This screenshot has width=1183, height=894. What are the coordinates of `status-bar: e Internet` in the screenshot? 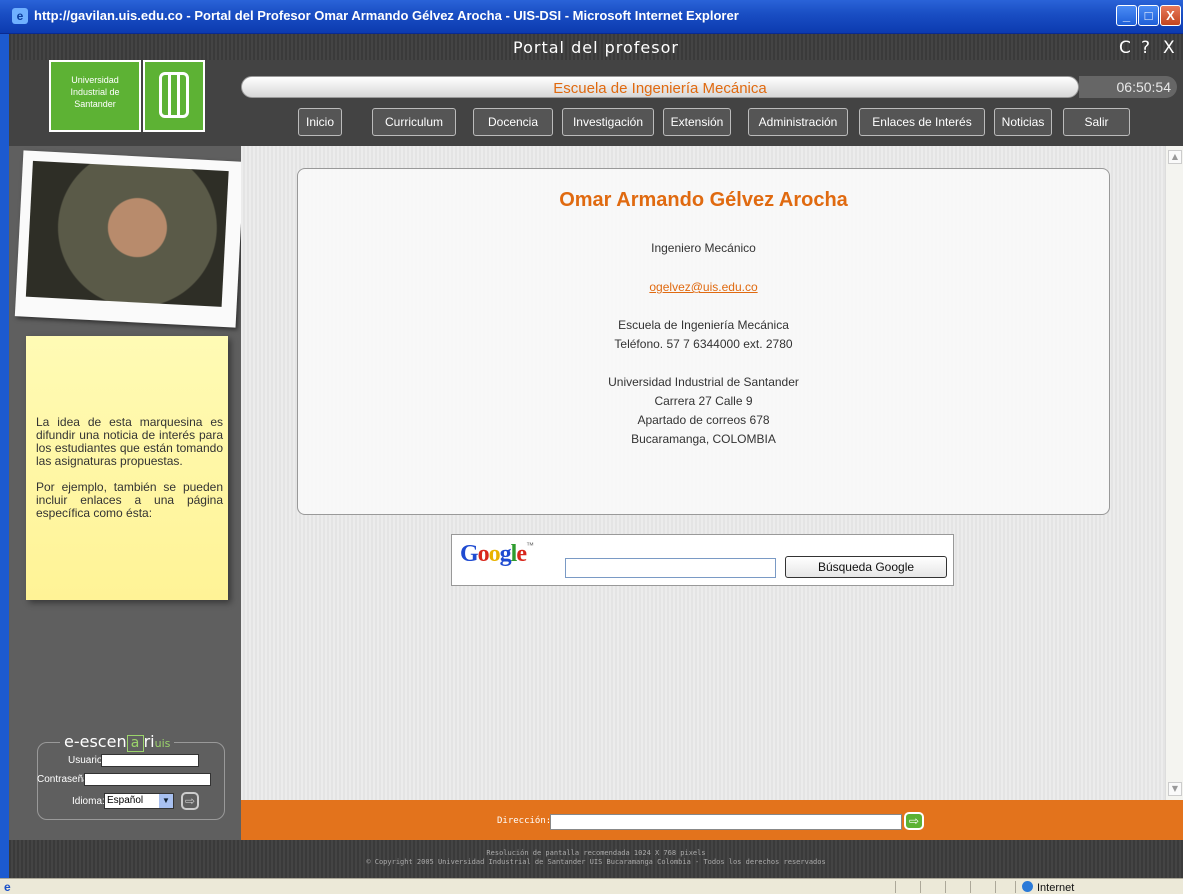 It's located at (591, 886).